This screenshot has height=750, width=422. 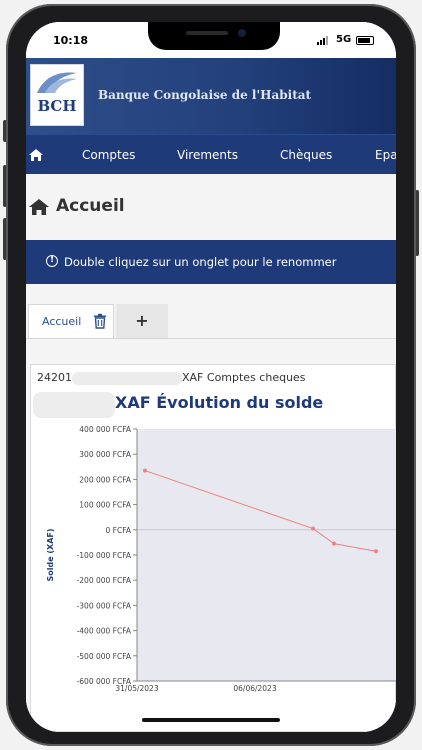 I want to click on status-bar: 10:18 5G, so click(x=211, y=40).